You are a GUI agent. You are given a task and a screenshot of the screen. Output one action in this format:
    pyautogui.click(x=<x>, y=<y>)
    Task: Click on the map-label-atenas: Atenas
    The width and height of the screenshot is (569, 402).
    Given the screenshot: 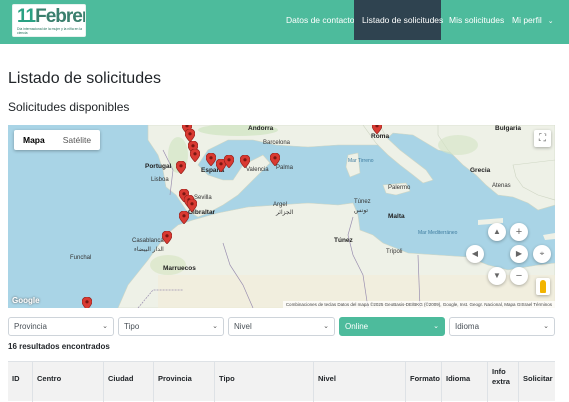 What is the action you would take?
    pyautogui.click(x=501, y=186)
    